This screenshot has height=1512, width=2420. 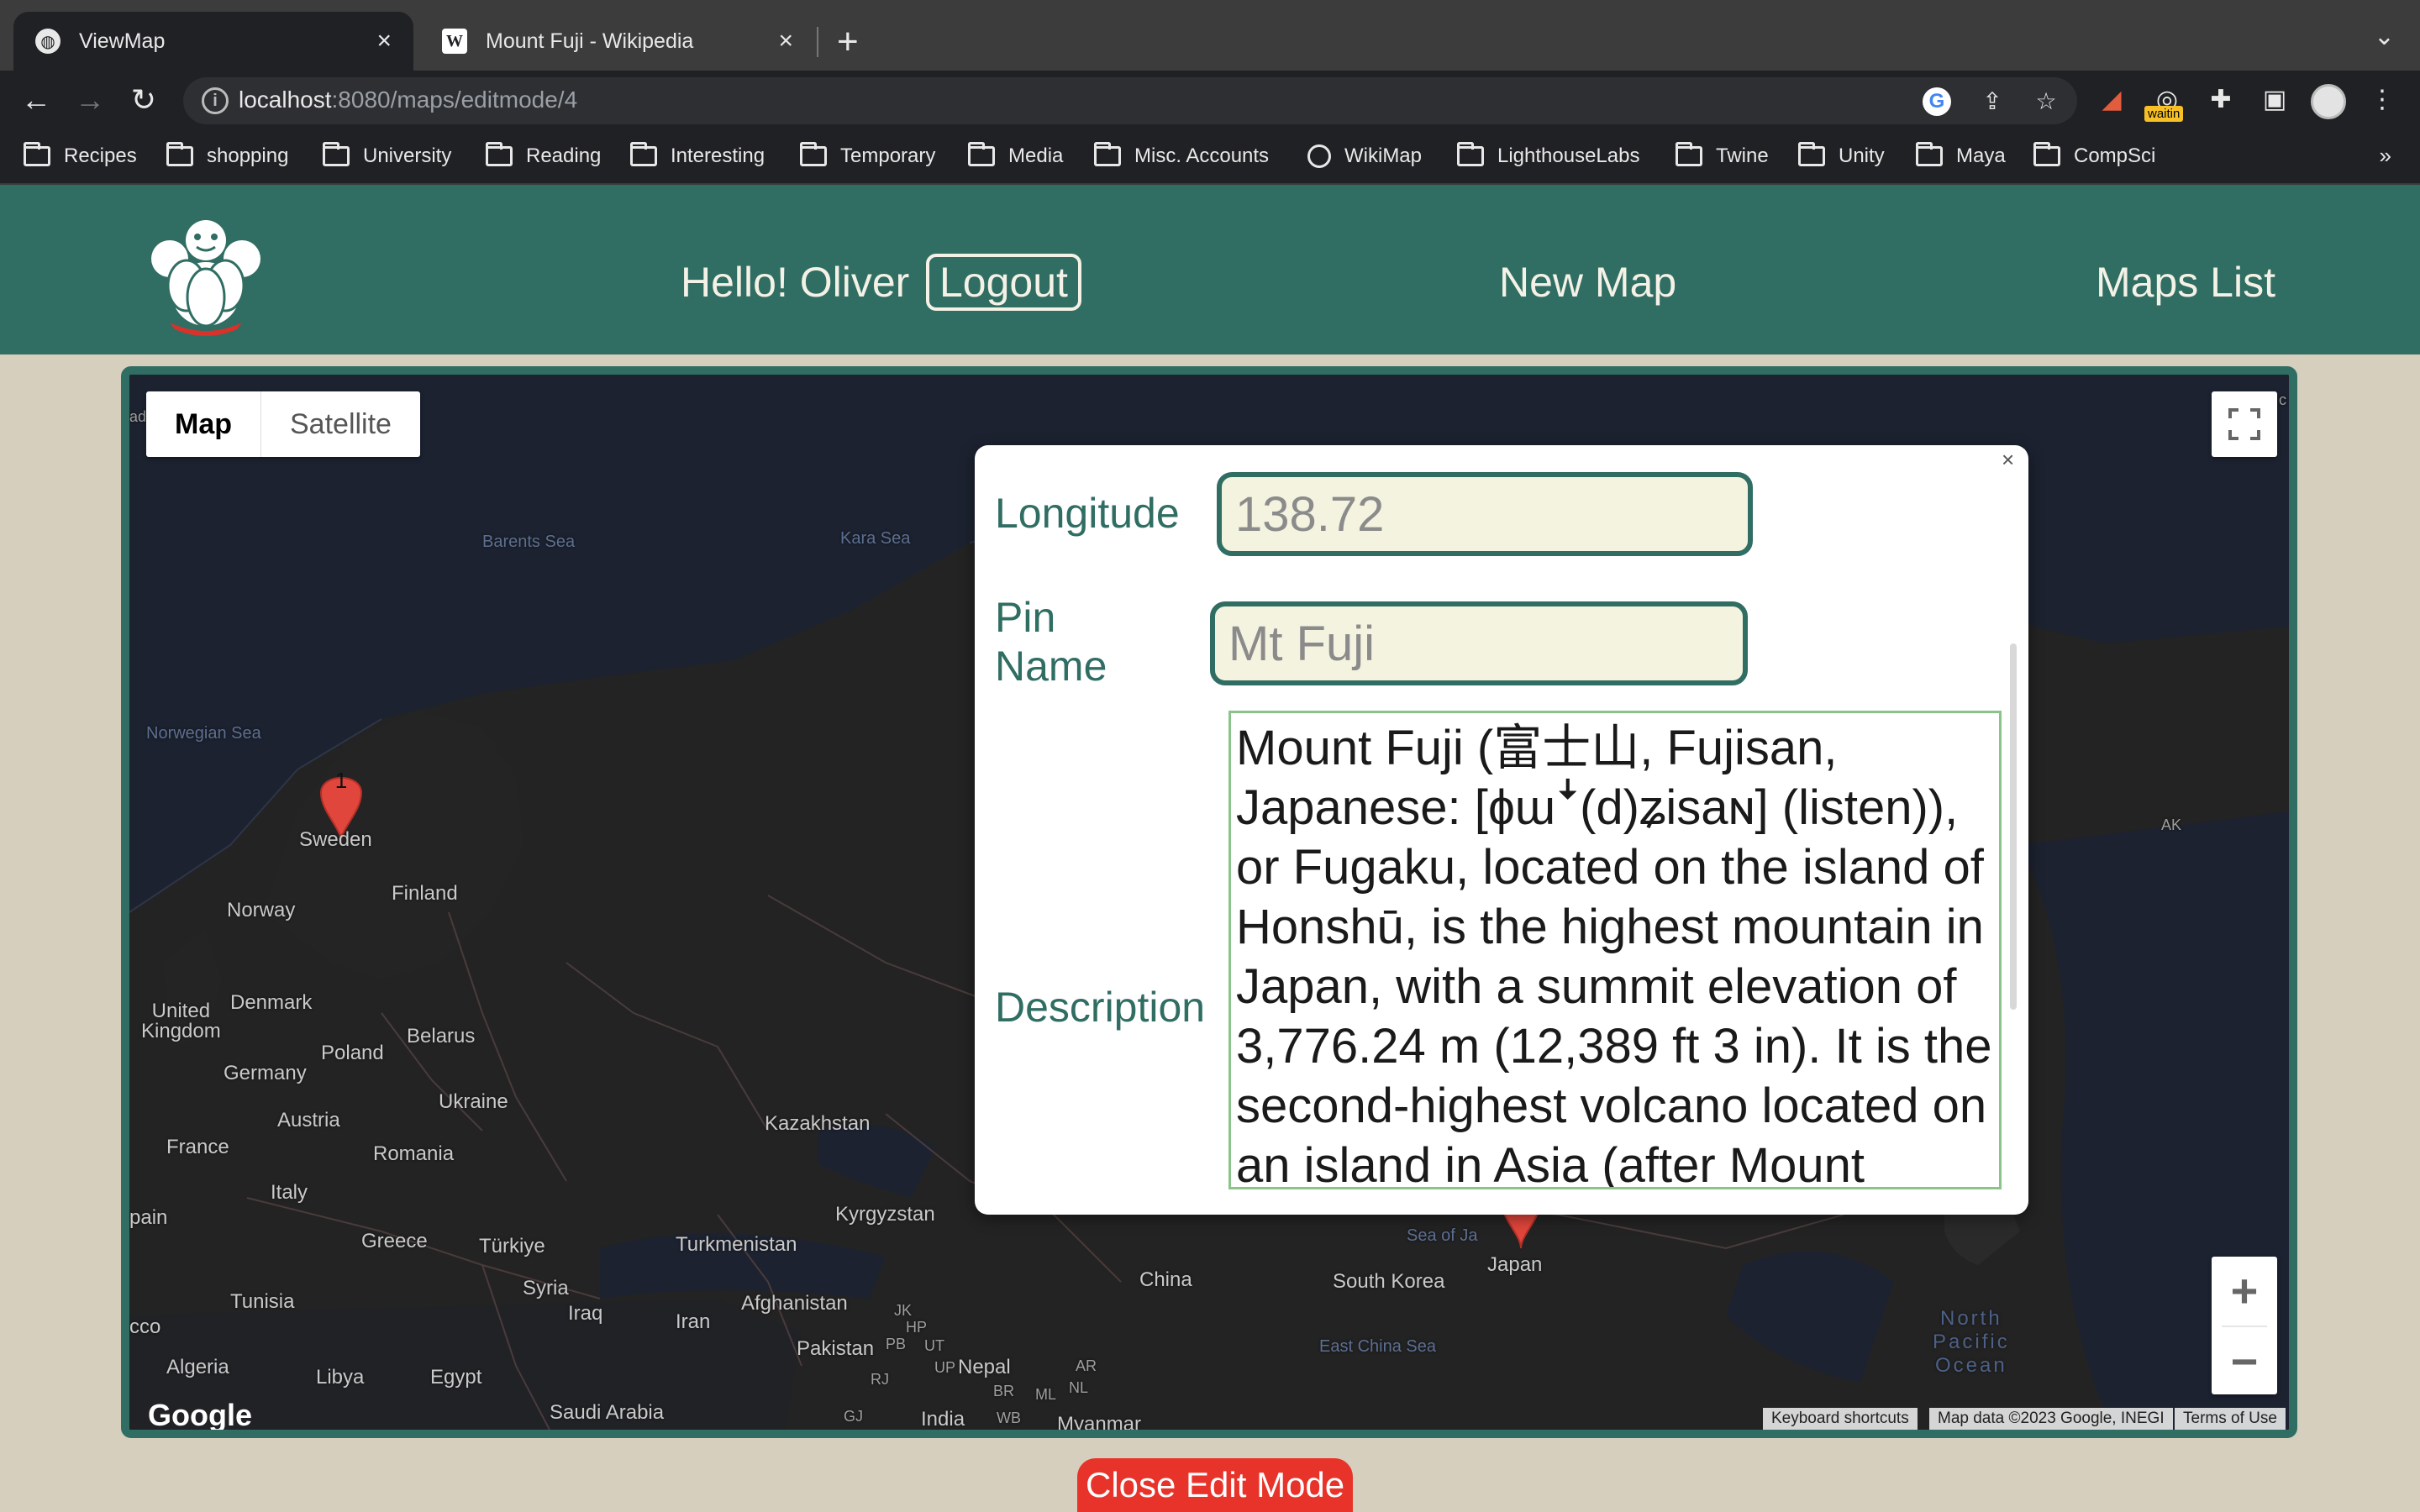 I want to click on bookmark-label: Twine, so click(x=1742, y=155).